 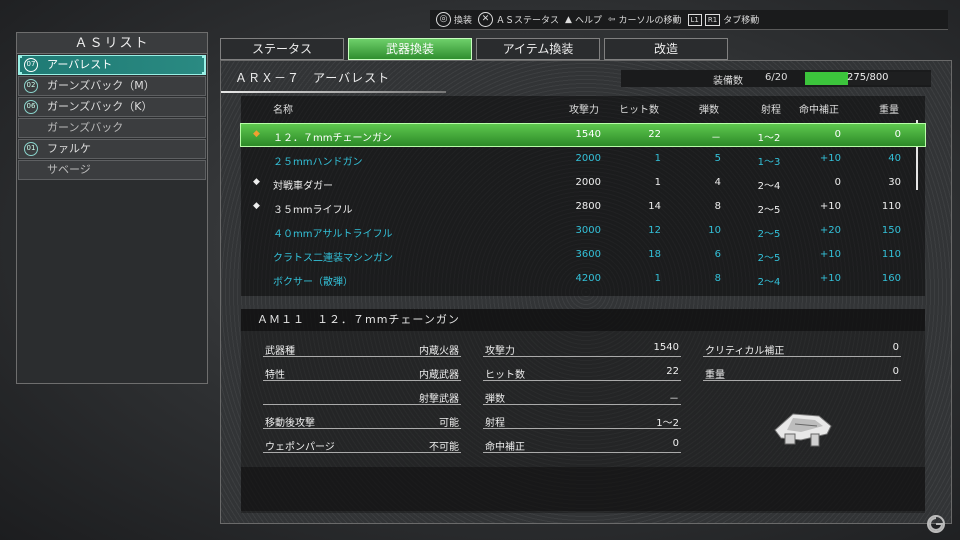 I want to click on weapon-ammo: 10, so click(x=714, y=230).